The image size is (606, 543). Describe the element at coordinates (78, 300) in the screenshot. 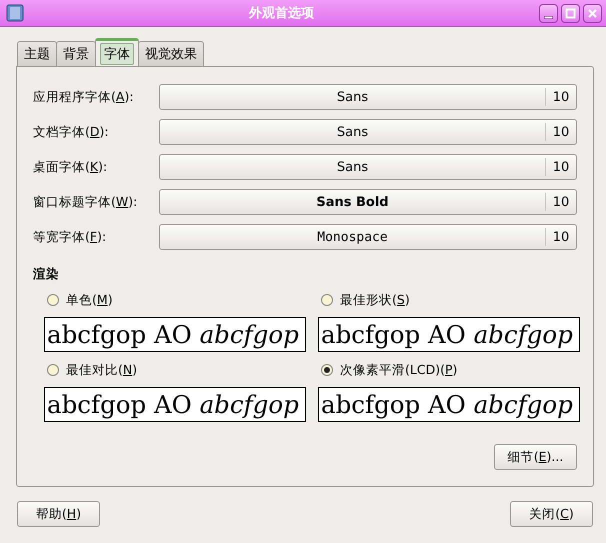

I see `radio-option: 单色(M)` at that location.